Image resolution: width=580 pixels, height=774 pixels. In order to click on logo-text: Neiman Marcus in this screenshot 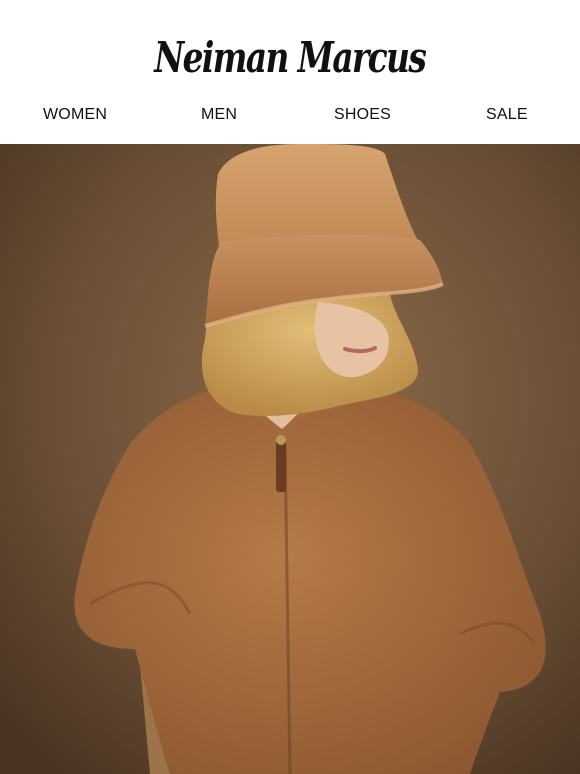, I will do `click(290, 57)`.